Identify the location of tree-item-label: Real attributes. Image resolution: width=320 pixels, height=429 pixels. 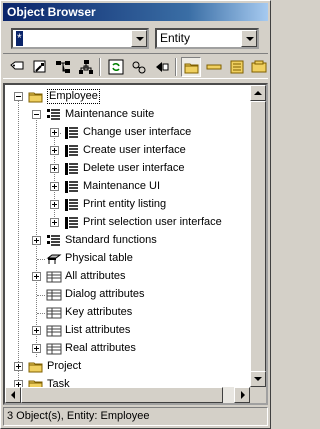
(100, 348).